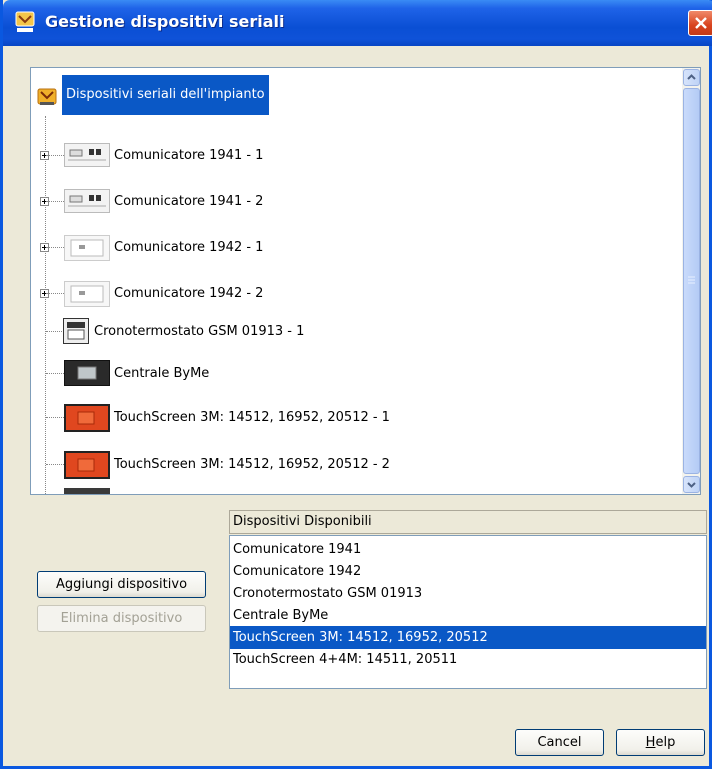 The image size is (712, 769). Describe the element at coordinates (351, 374) in the screenshot. I see `tree-item: Centrale ByMe` at that location.